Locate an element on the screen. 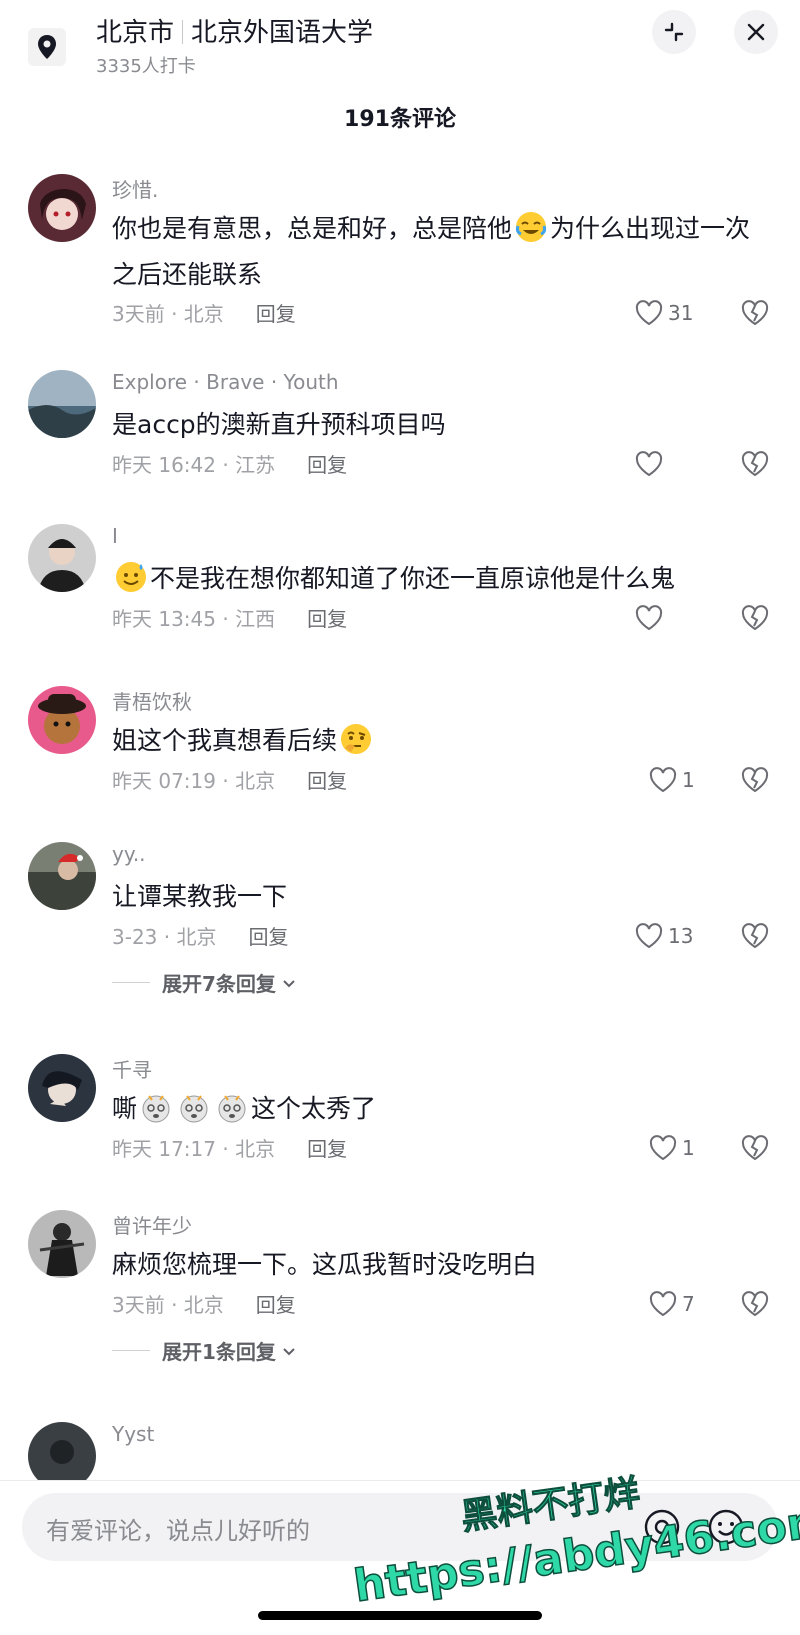 The width and height of the screenshot is (800, 1635). like-button: 7 is located at coordinates (671, 1304).